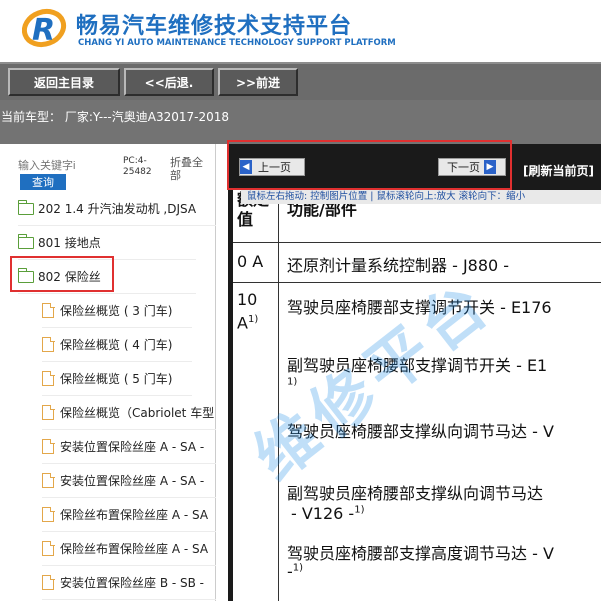 This screenshot has width=601, height=601. Describe the element at coordinates (69, 243) in the screenshot. I see `tree-item-label: 801 接地点` at that location.